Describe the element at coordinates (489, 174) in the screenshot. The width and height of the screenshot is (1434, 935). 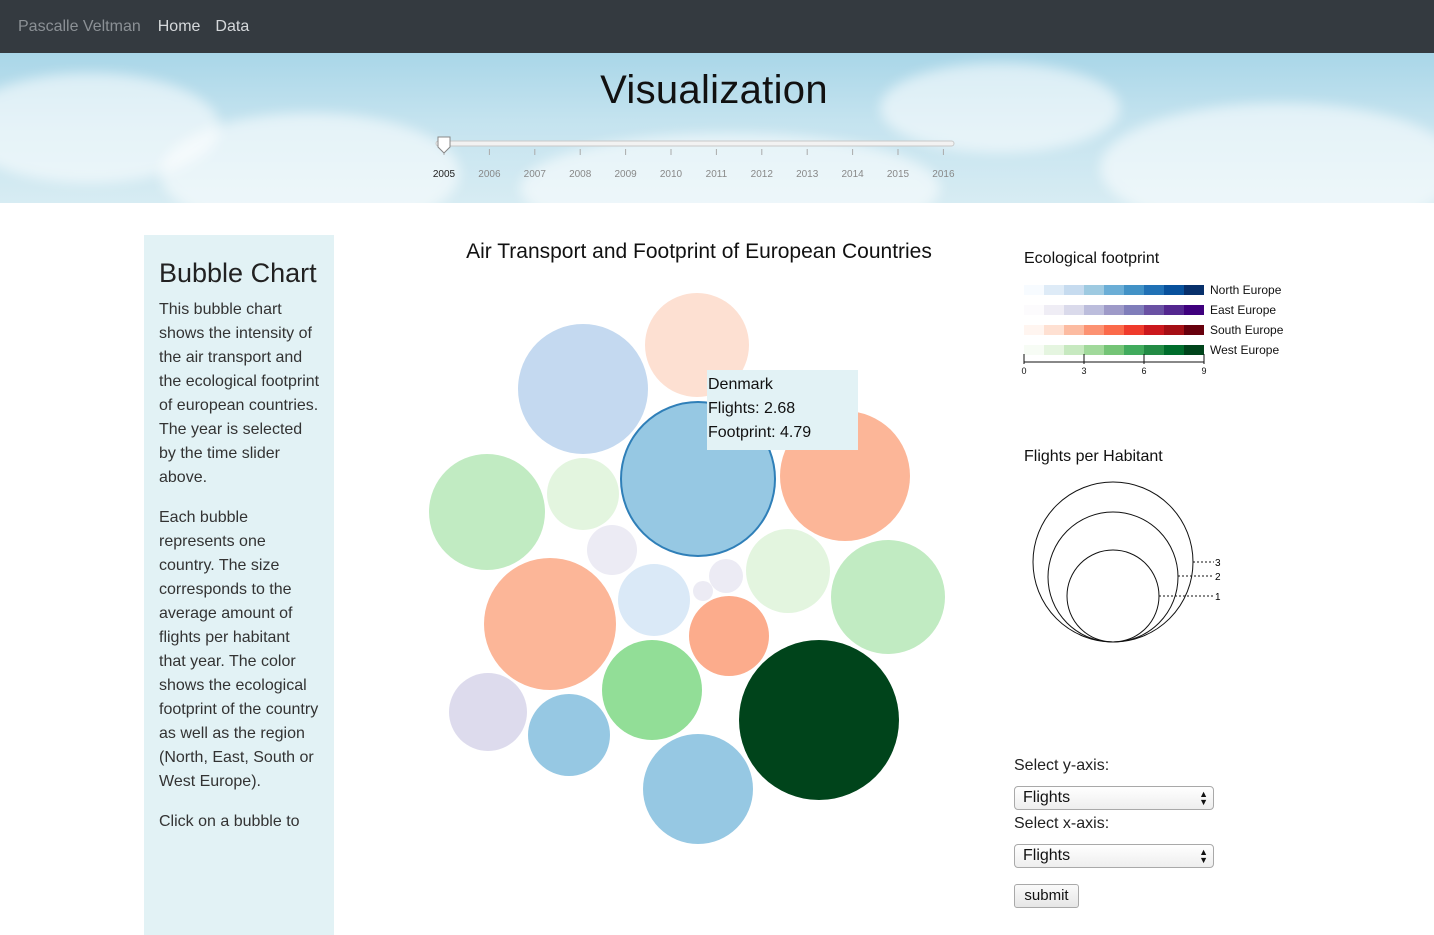
I see `slider-year-label: 2006` at that location.